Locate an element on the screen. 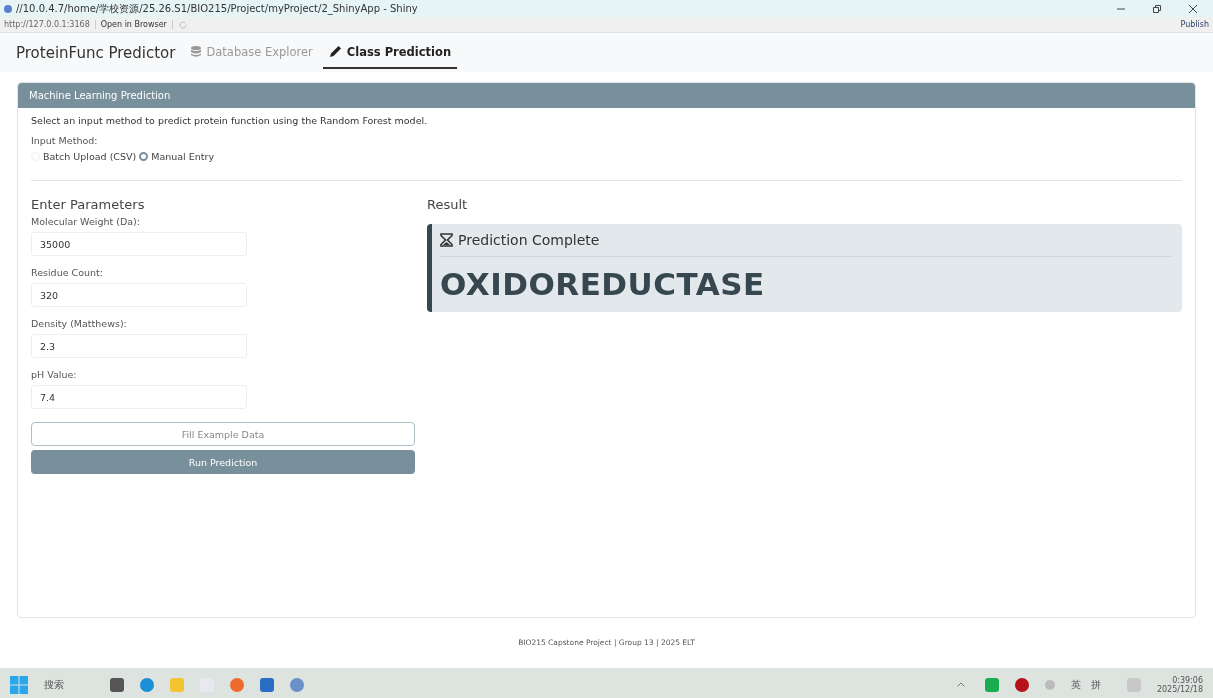 This screenshot has height=698, width=1213. card-header: Machine Learning Prediction is located at coordinates (606, 95).